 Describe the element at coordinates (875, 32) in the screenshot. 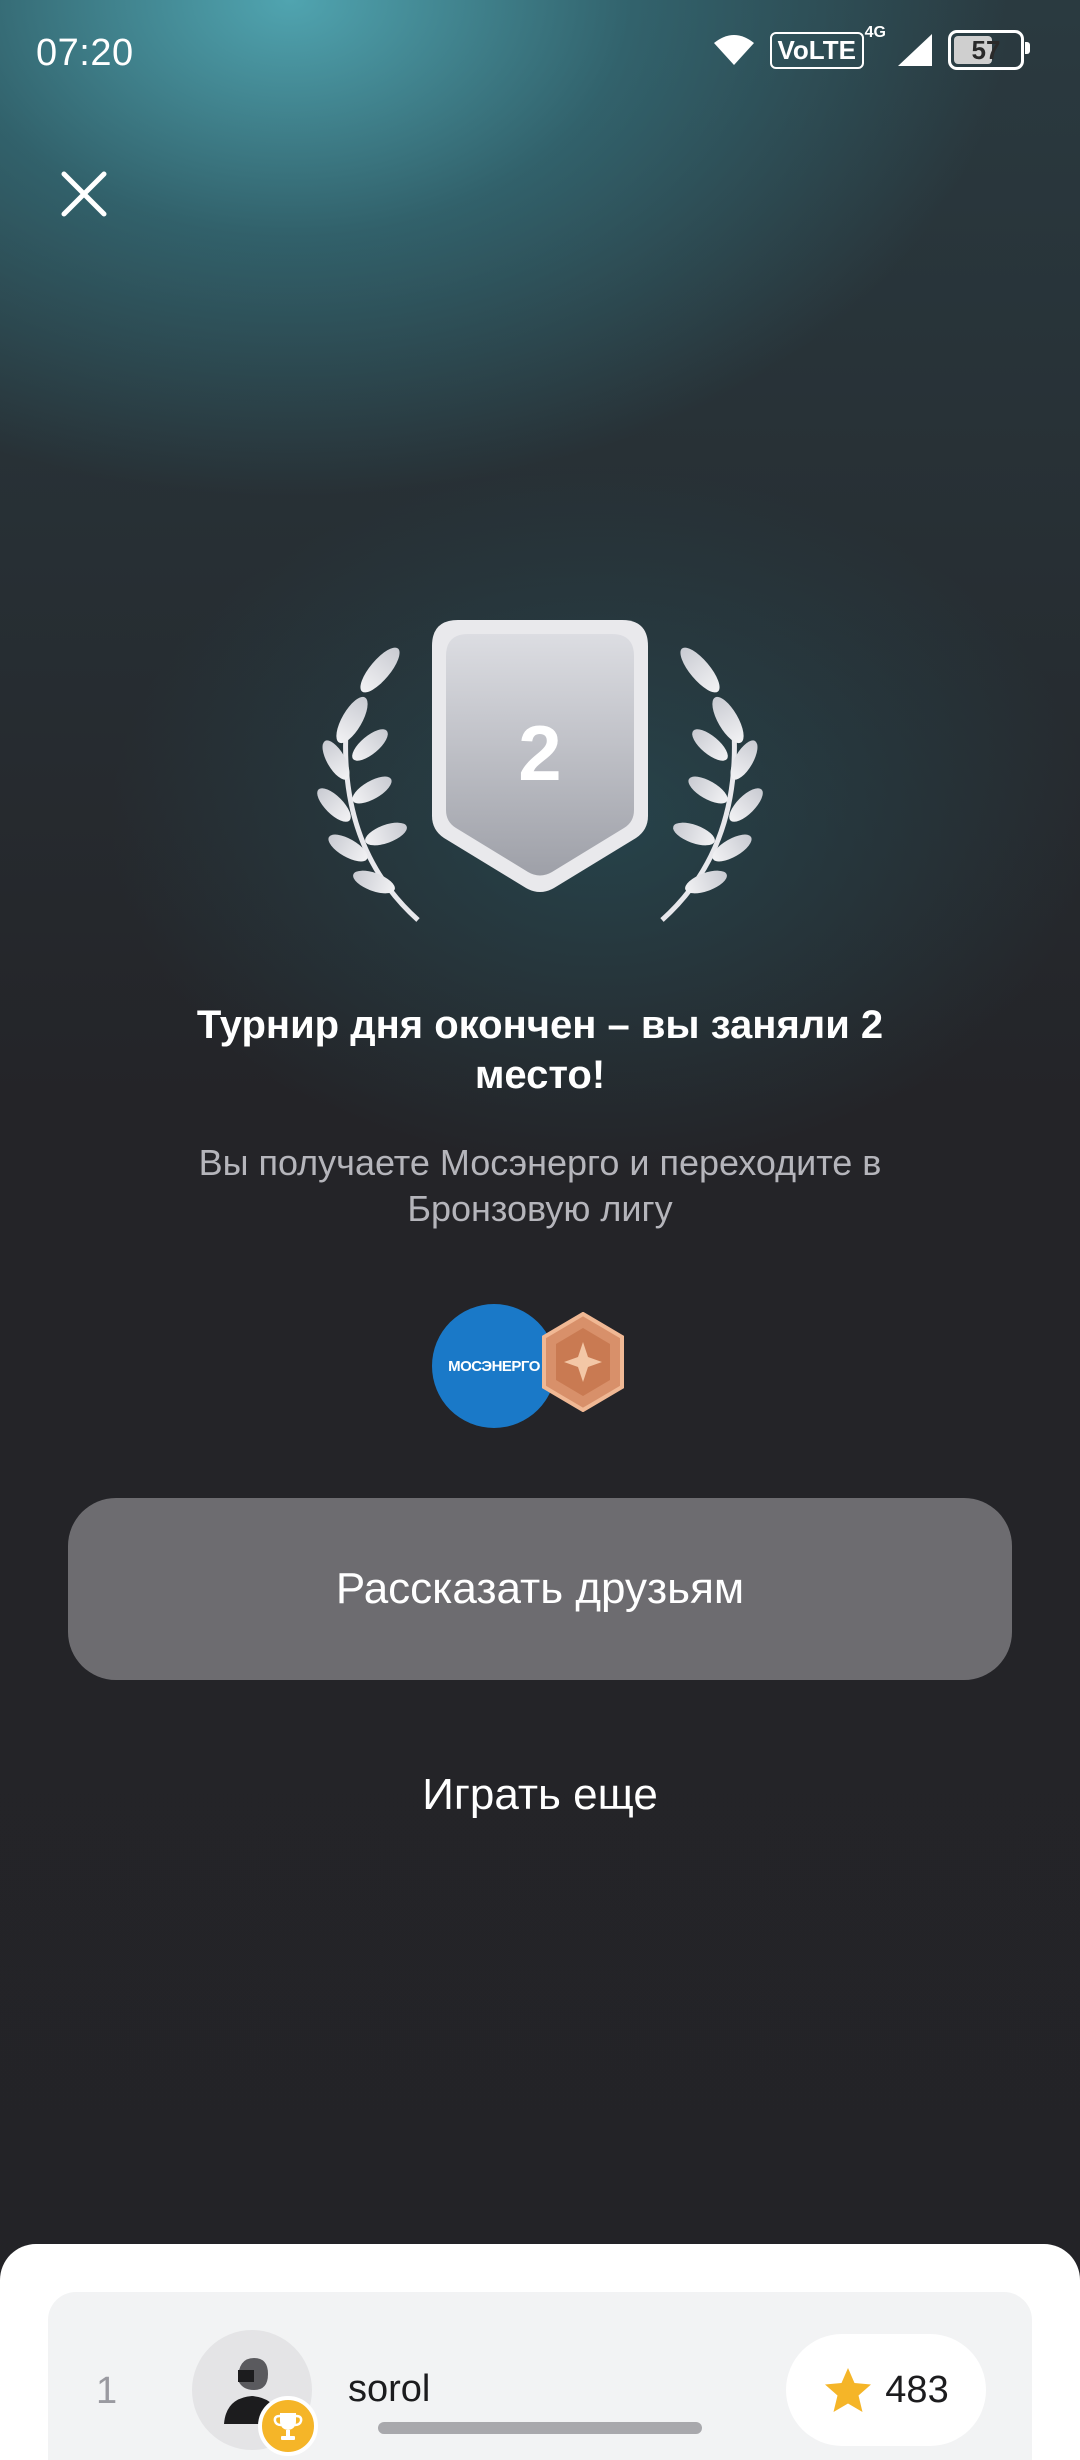

I see `network-gen-label: 4G` at that location.